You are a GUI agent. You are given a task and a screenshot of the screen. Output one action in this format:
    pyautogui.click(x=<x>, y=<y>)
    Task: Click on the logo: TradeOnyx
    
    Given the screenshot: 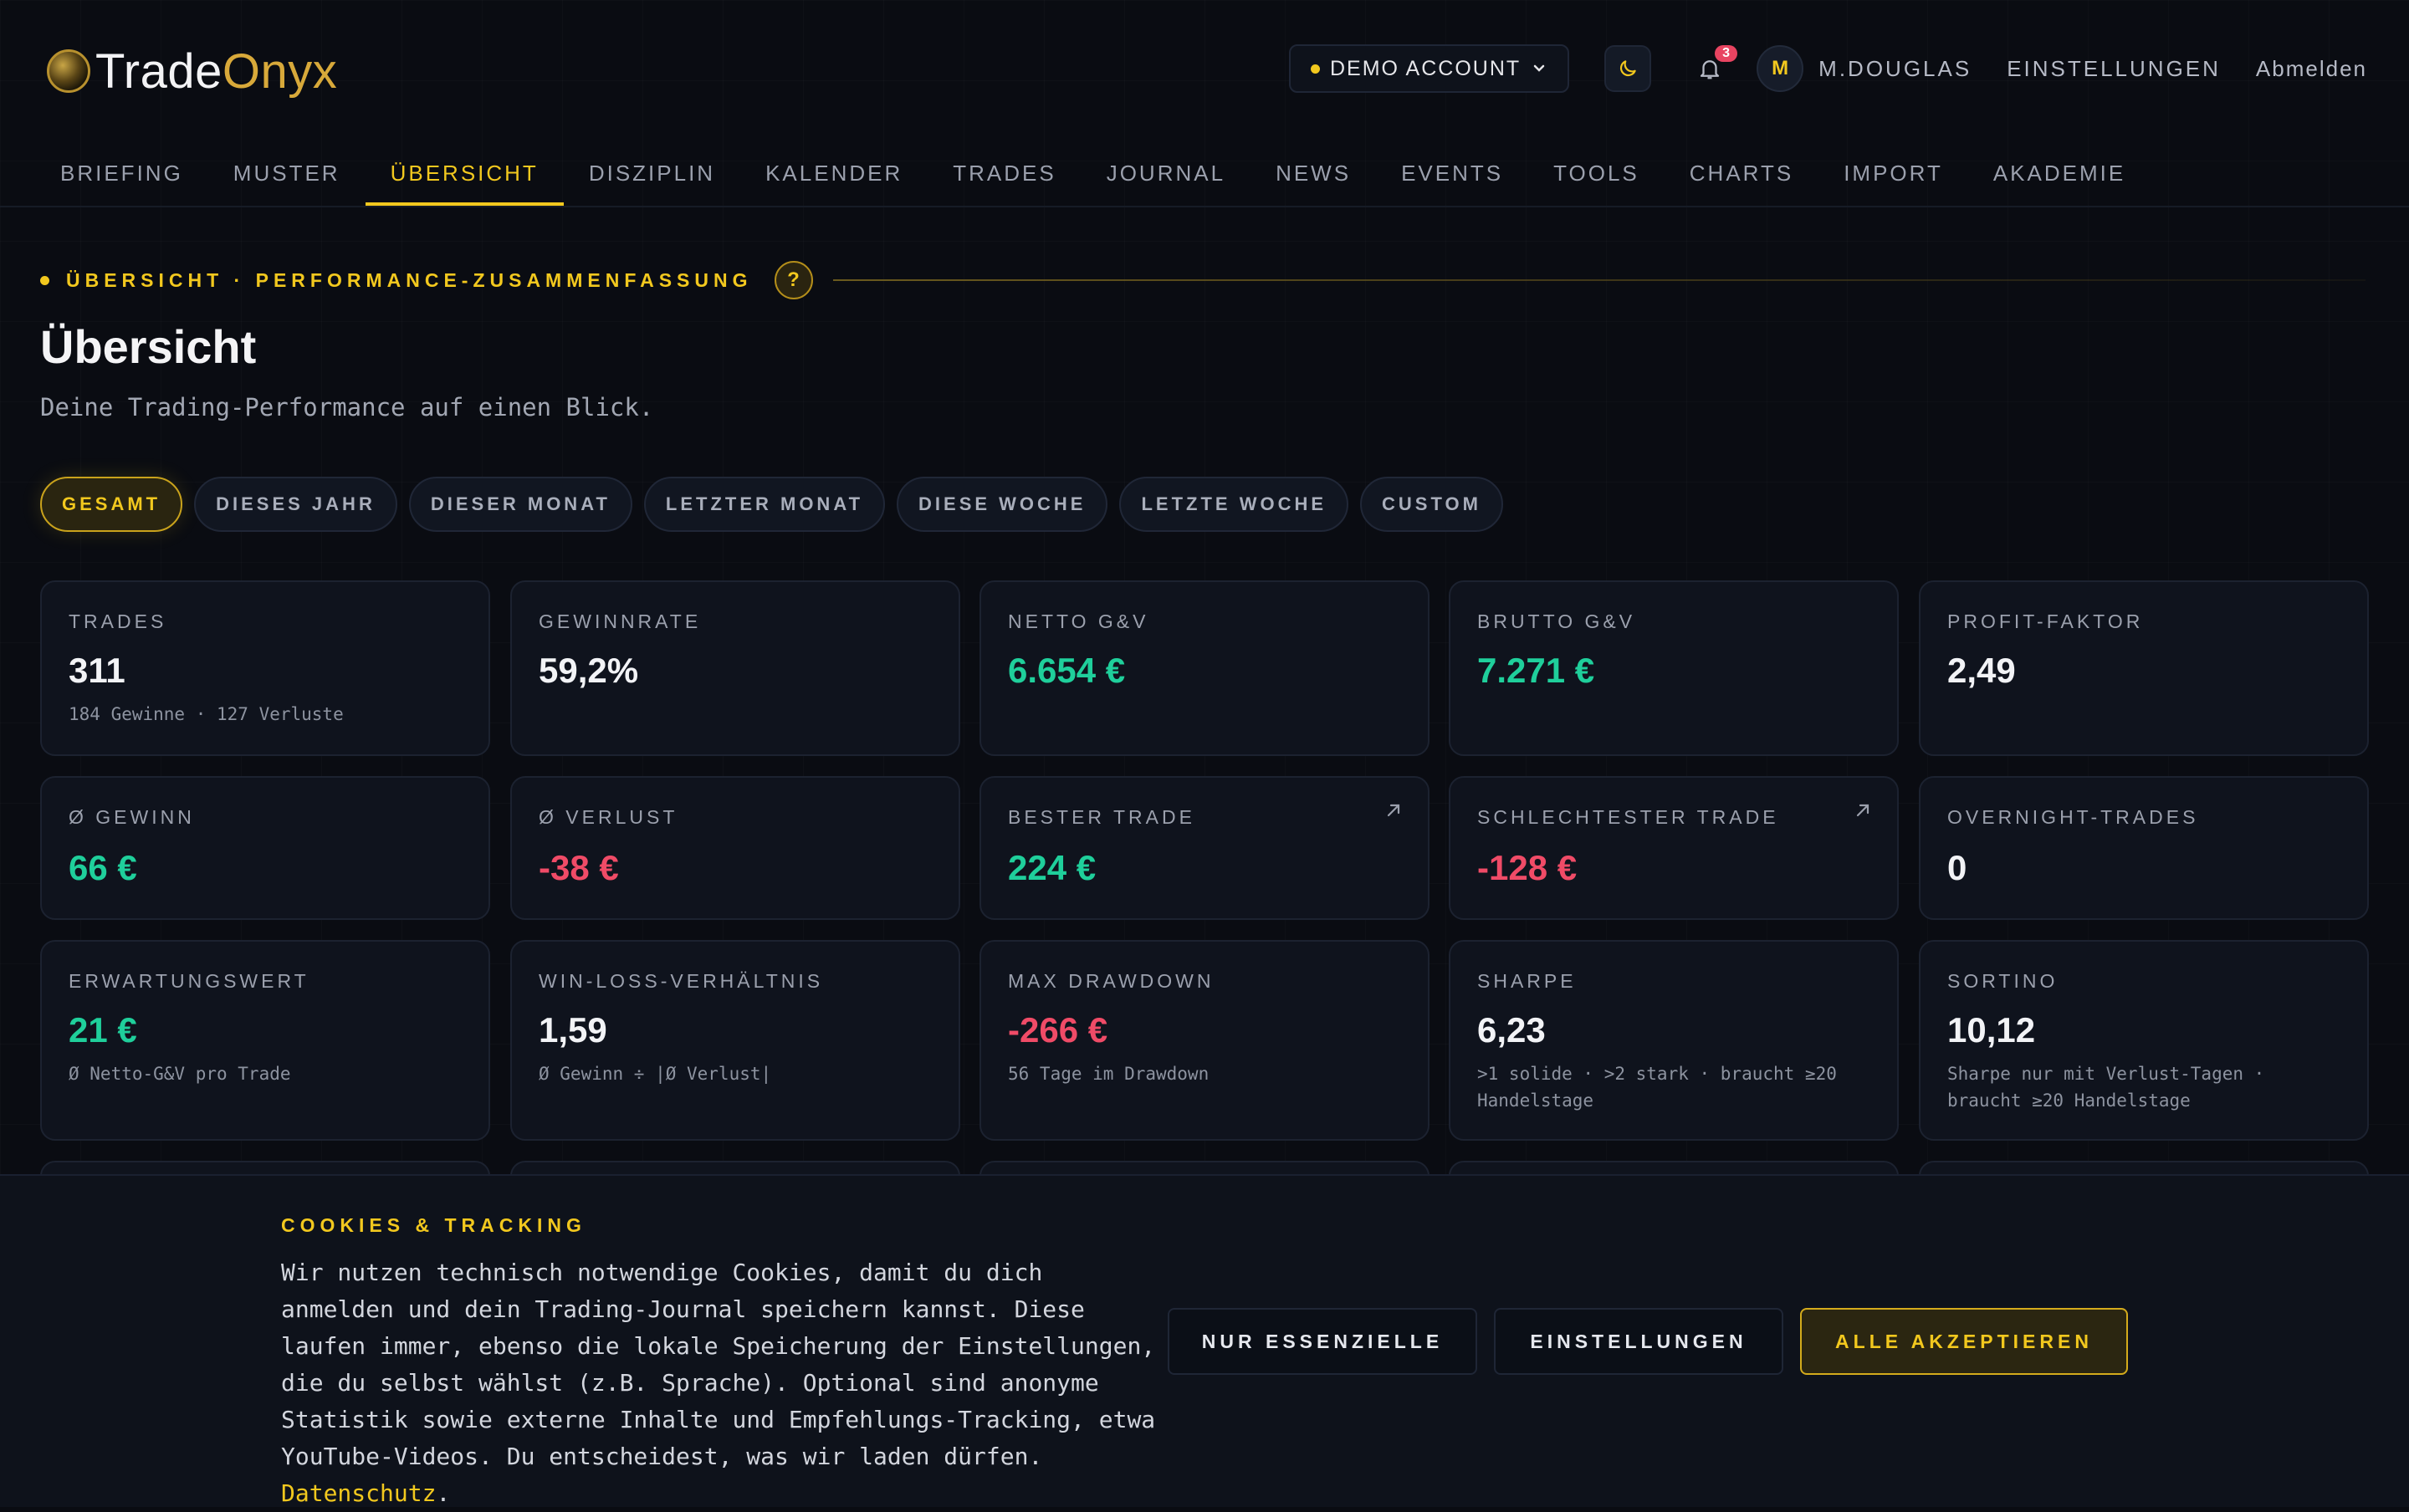 What is the action you would take?
    pyautogui.click(x=192, y=71)
    